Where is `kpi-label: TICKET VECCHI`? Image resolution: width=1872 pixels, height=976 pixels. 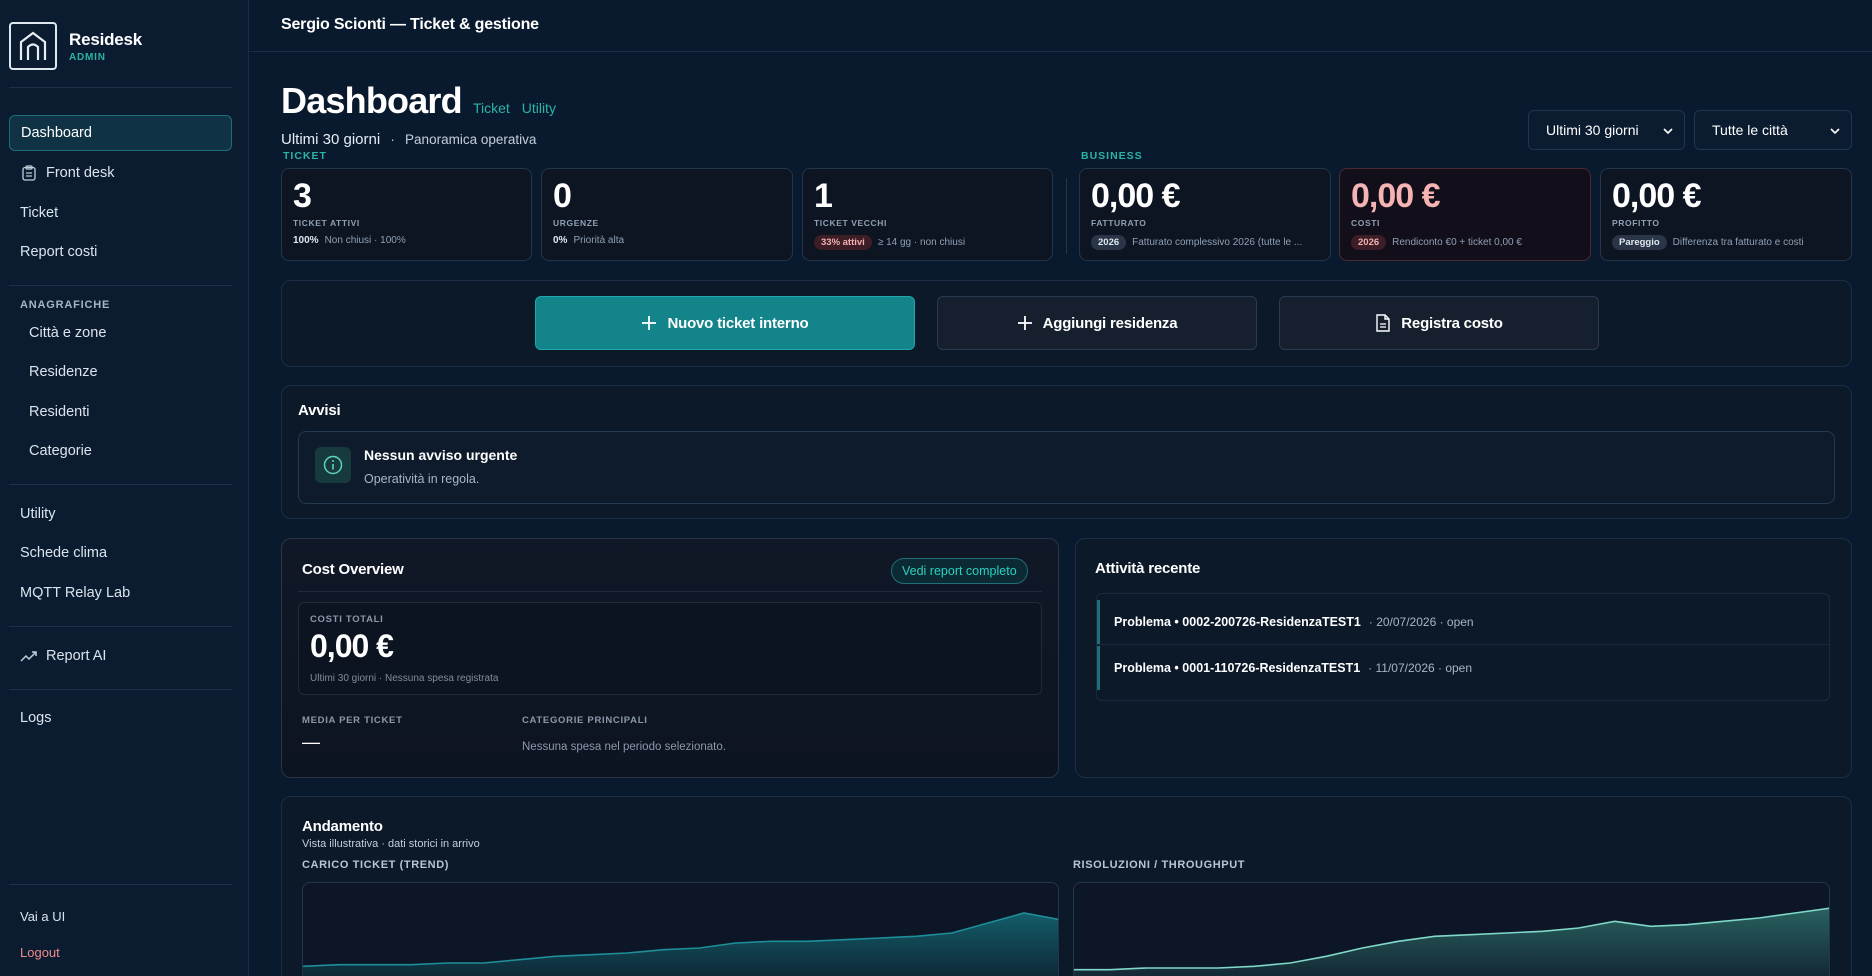
kpi-label: TICKET VECCHI is located at coordinates (850, 223).